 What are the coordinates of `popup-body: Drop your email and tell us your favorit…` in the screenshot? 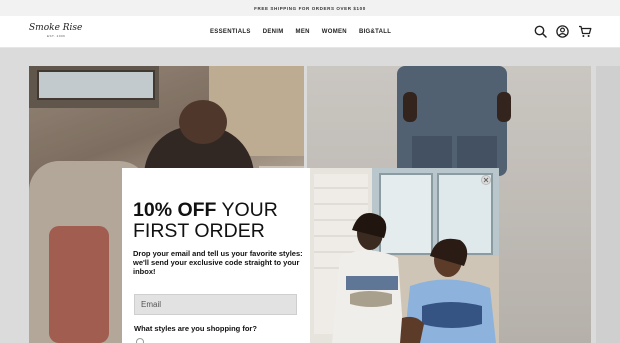 It's located at (218, 262).